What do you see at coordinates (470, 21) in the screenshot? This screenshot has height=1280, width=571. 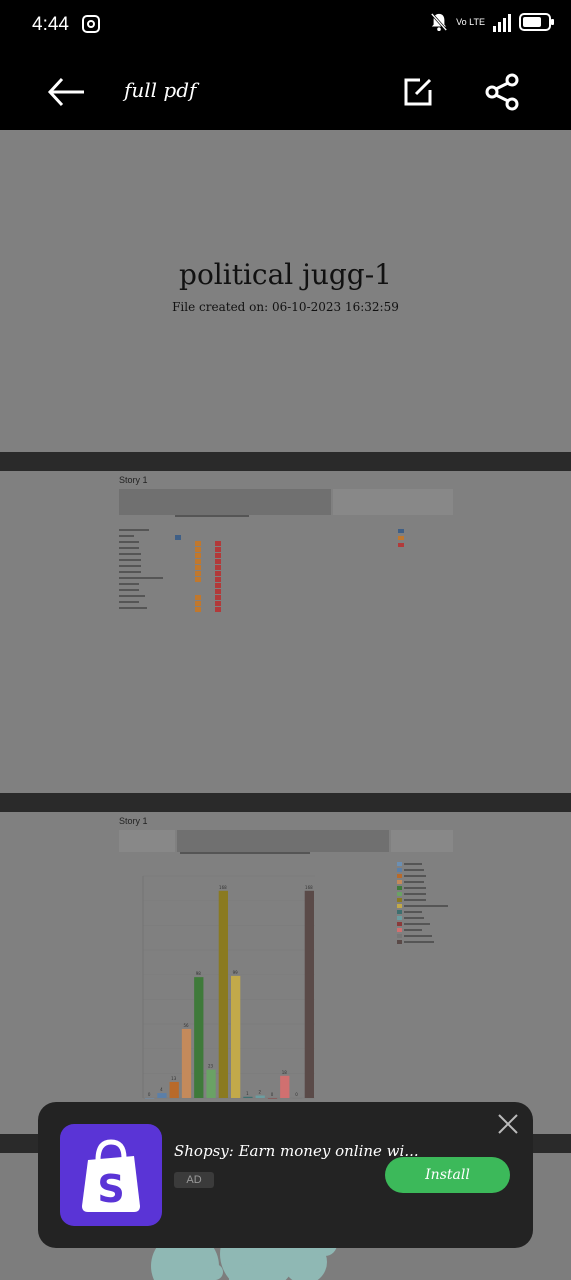 I see `volte-indicator: Vo LTE` at bounding box center [470, 21].